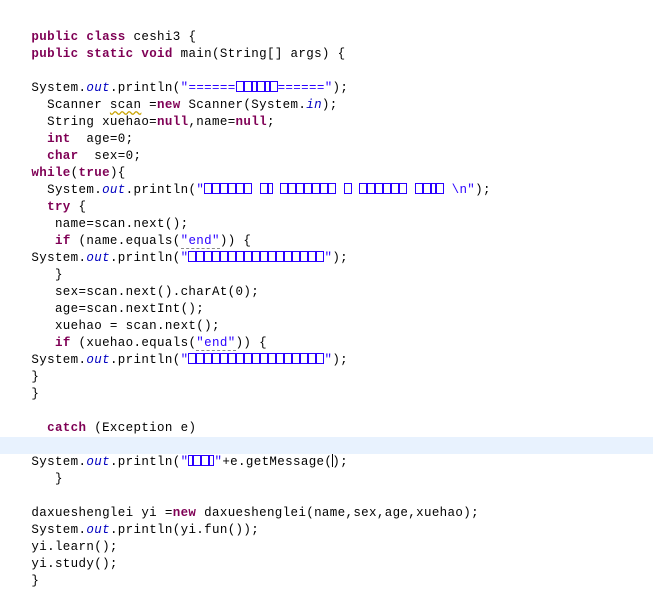 The height and width of the screenshot is (607, 653). Describe the element at coordinates (326, 453) in the screenshot. I see `code-line-current: System.out.println(" "+e.getMessage();` at that location.